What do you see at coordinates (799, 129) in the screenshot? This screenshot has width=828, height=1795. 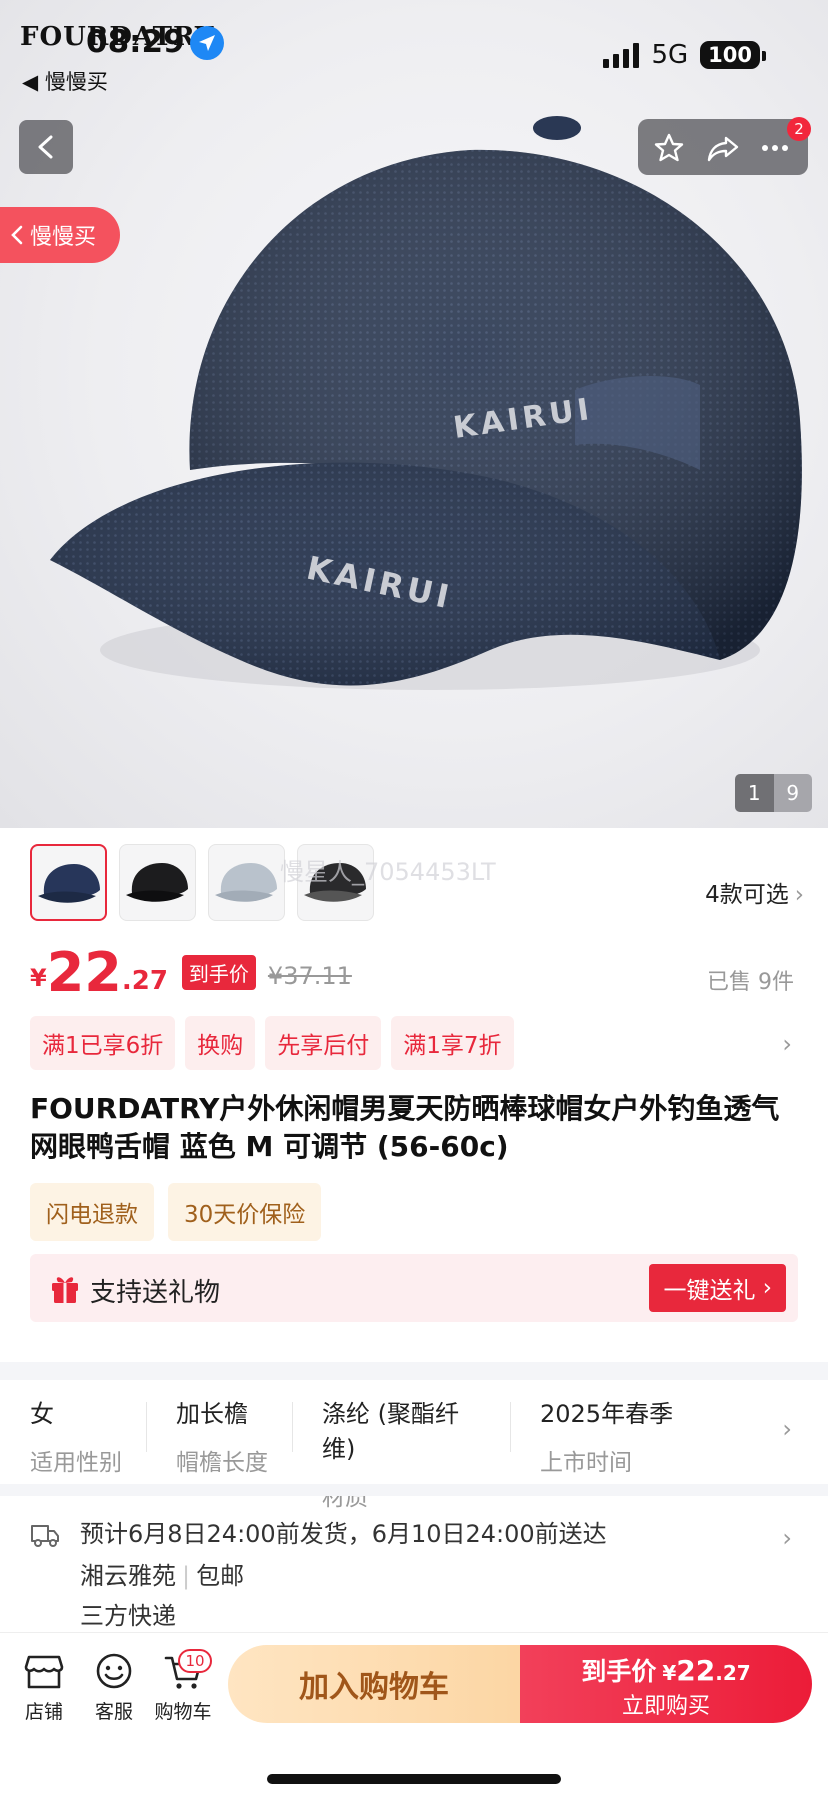 I see `message-badge: 2` at bounding box center [799, 129].